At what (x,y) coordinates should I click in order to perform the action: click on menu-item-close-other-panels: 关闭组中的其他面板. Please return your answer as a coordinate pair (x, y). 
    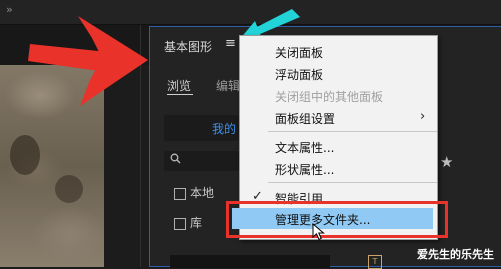
    Looking at the image, I should click on (338, 95).